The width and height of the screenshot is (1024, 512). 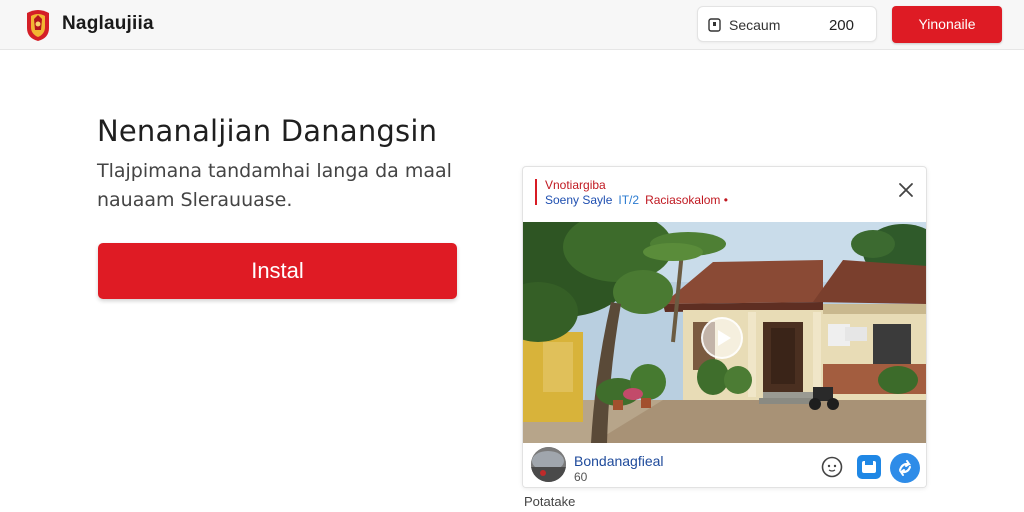 What do you see at coordinates (947, 24) in the screenshot?
I see `header-cta-button: Yinonaile` at bounding box center [947, 24].